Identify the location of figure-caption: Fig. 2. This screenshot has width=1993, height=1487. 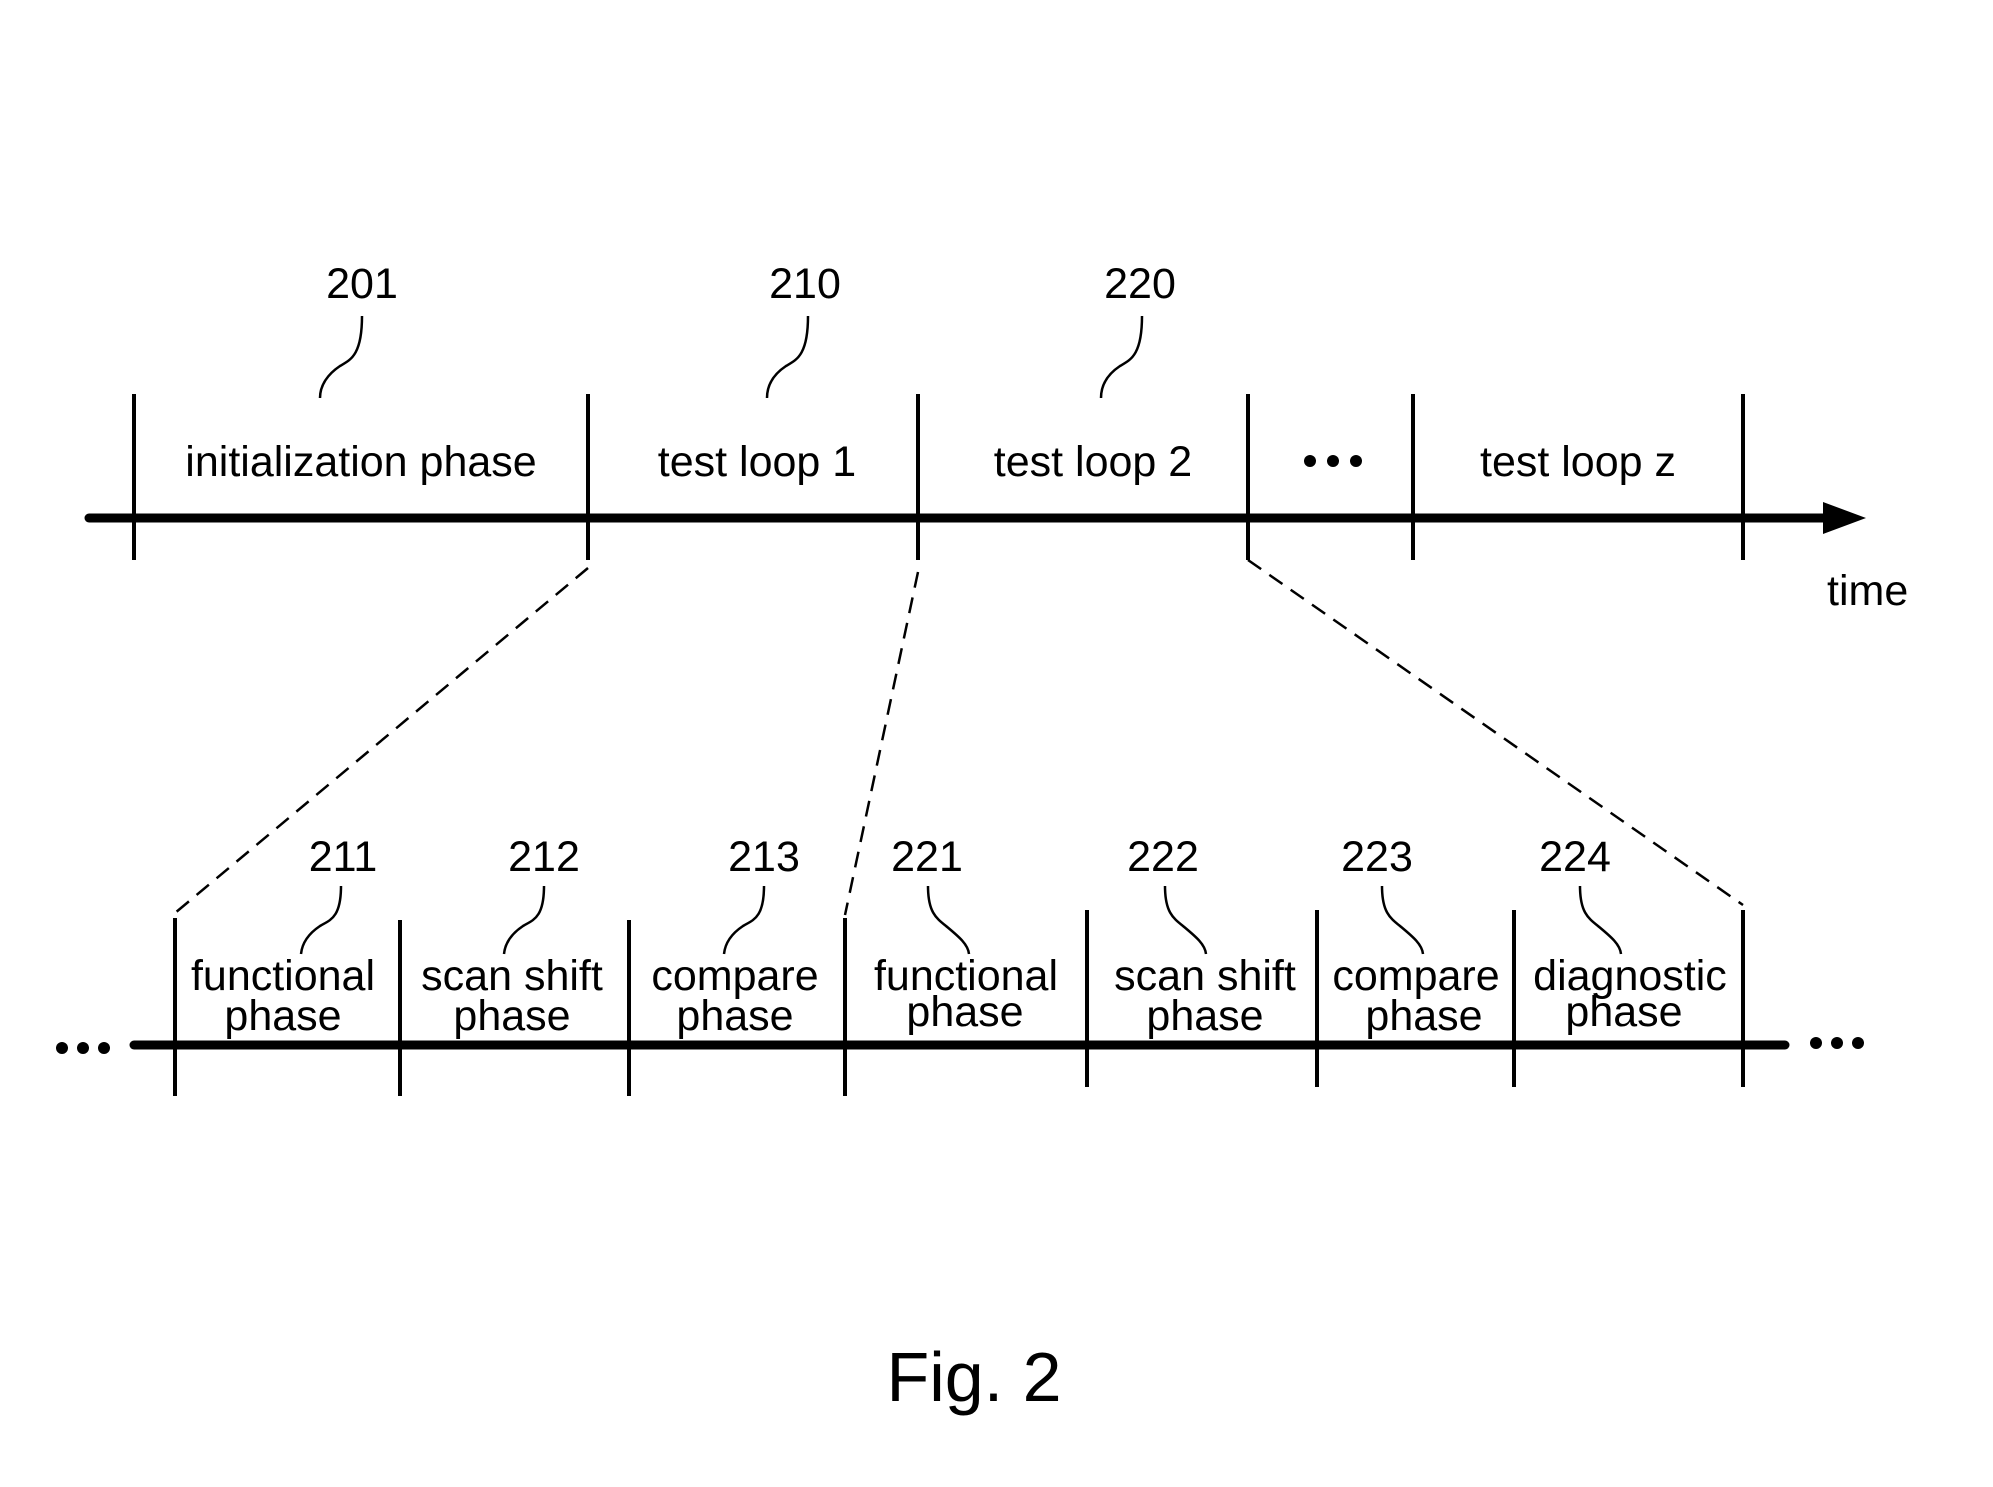
(973, 1377).